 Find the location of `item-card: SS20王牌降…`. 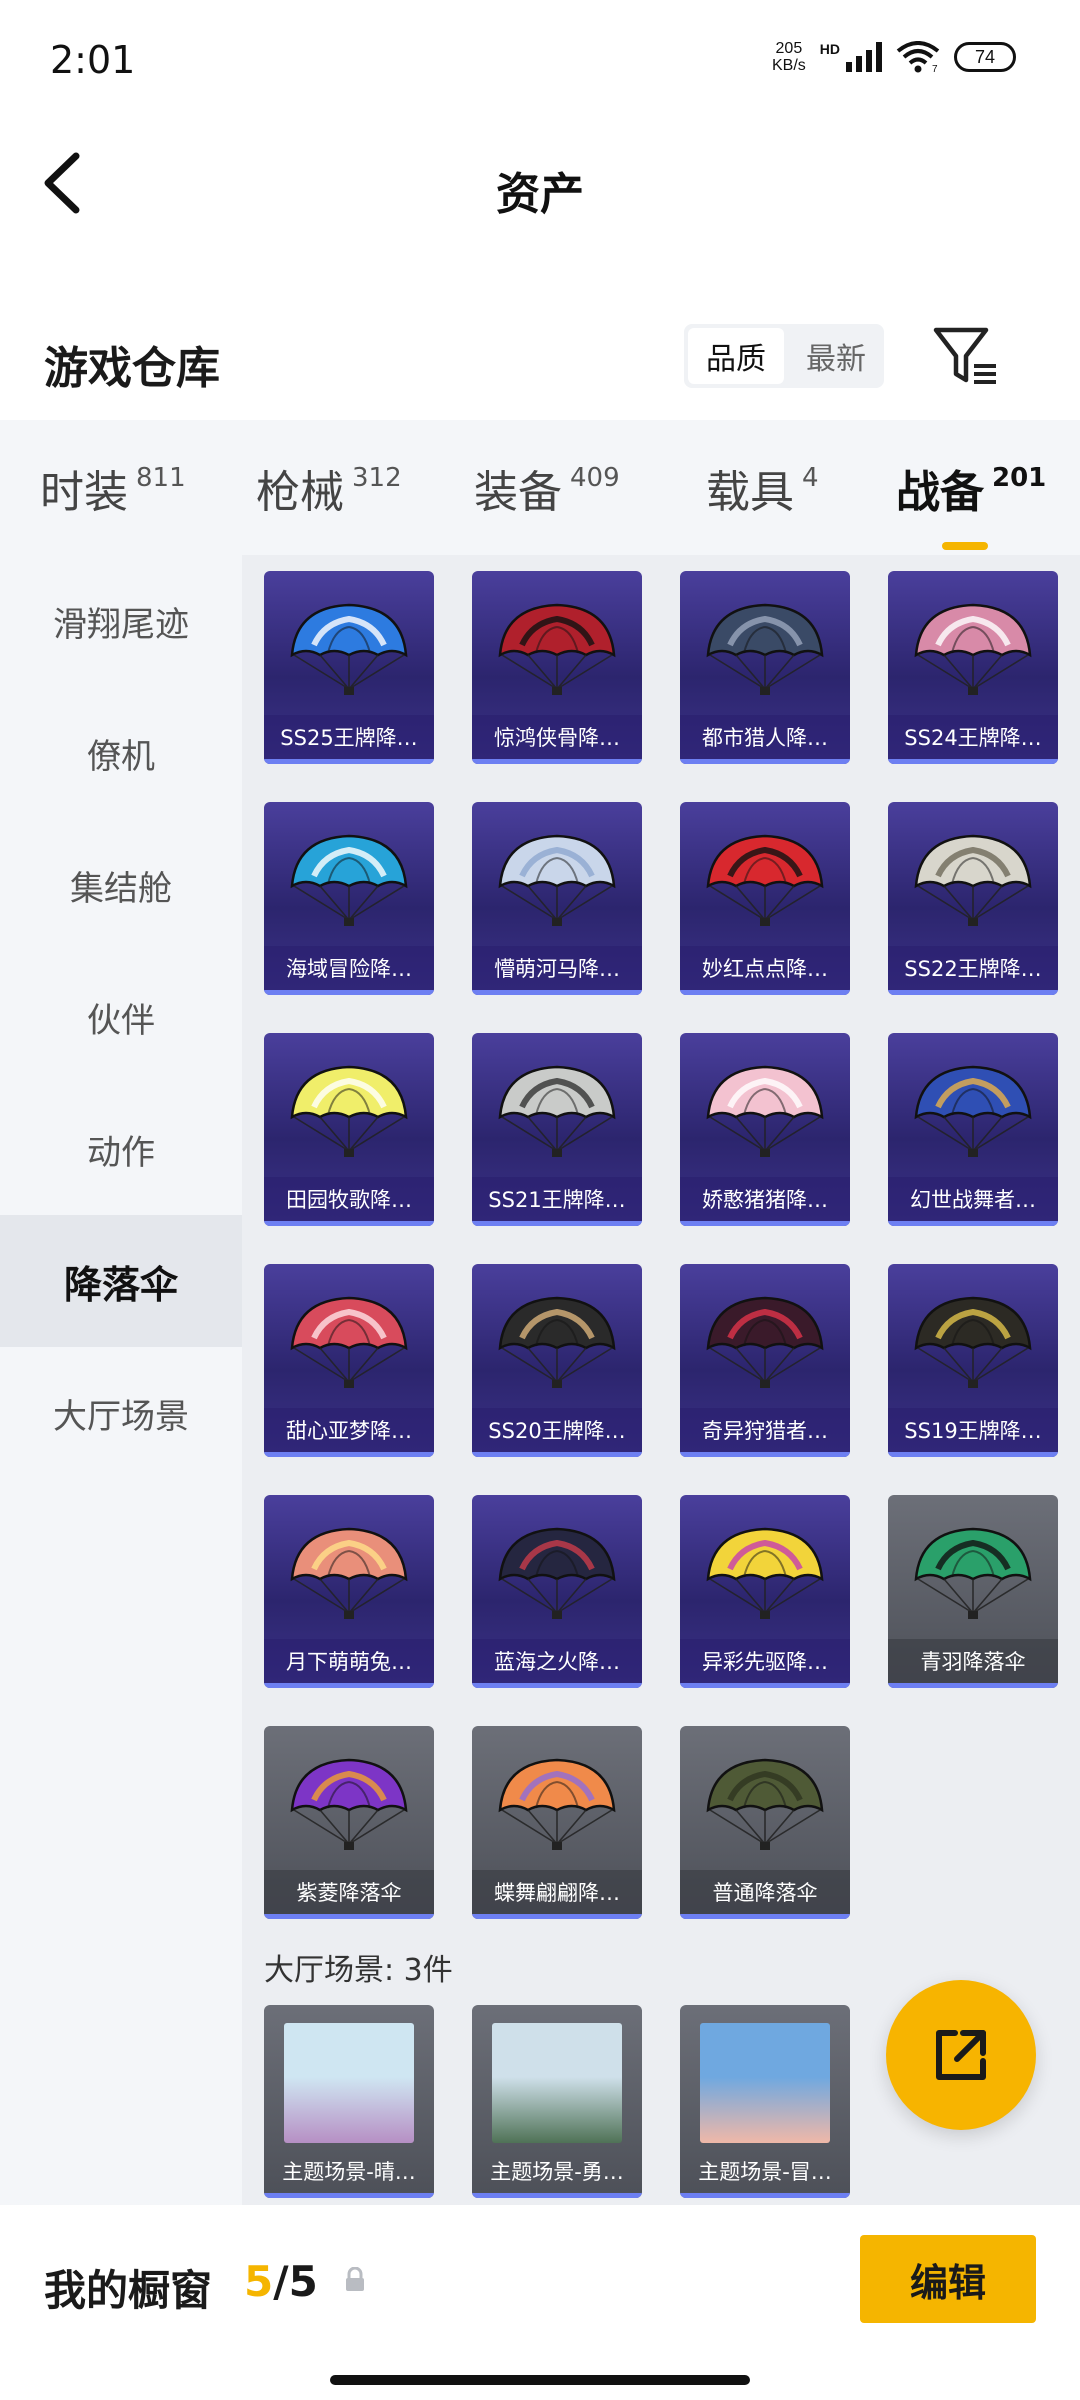

item-card: SS20王牌降… is located at coordinates (557, 1360).